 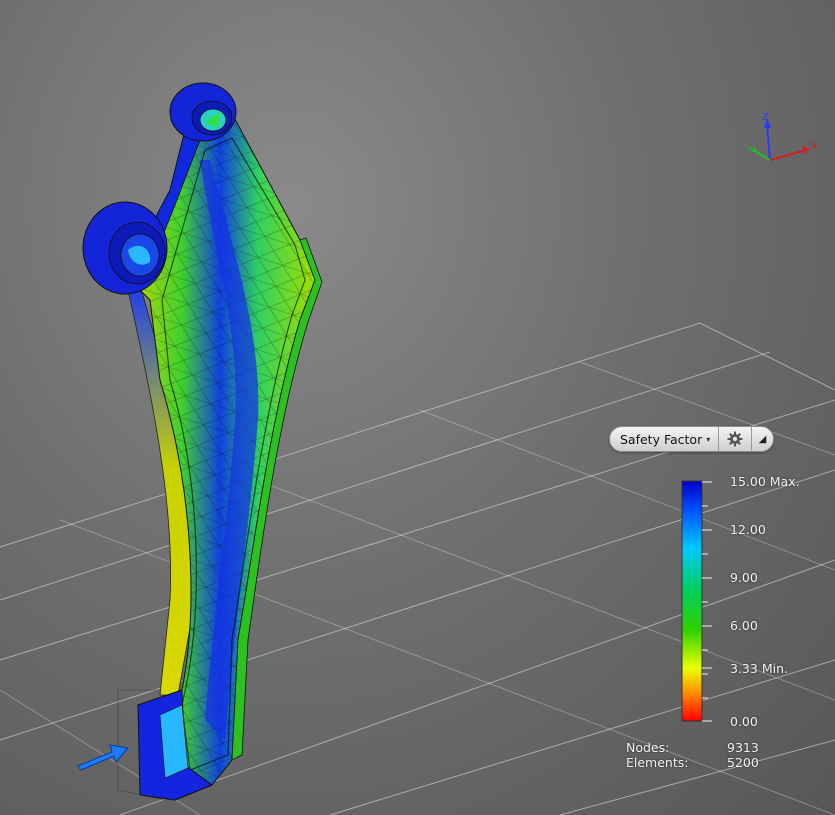 I want to click on legend-collapse-button: ◢, so click(x=762, y=439).